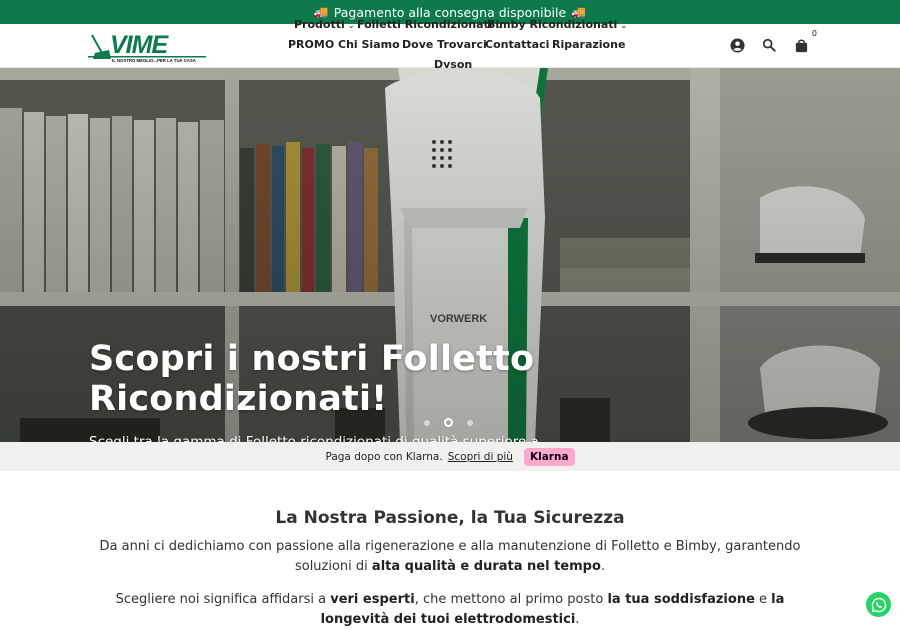  I want to click on header-actions: 0, so click(772, 41).